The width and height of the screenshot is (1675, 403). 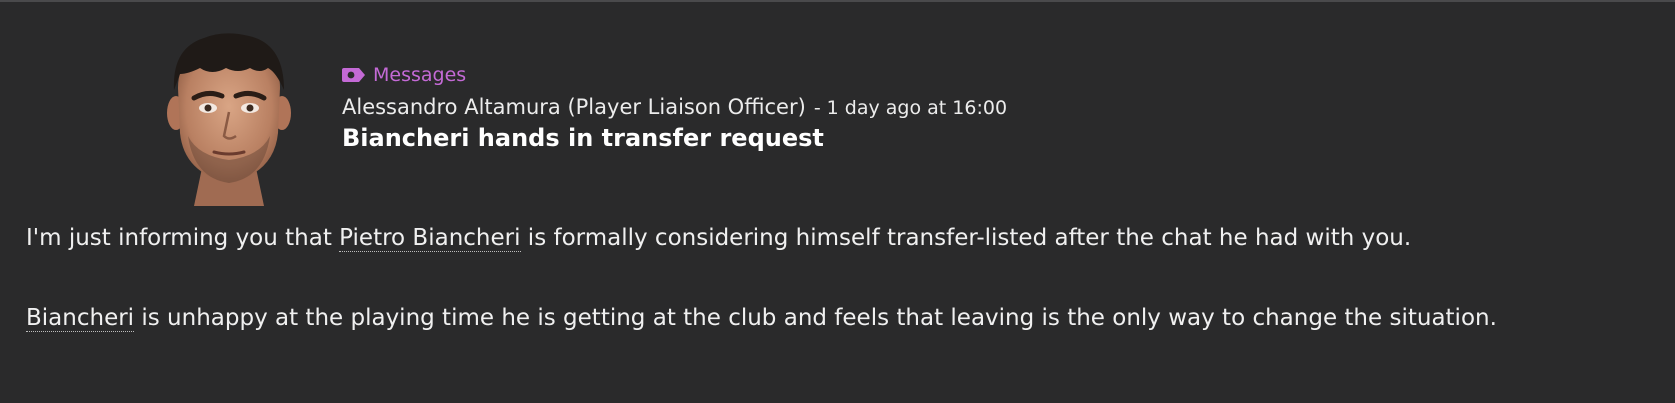 What do you see at coordinates (674, 75) in the screenshot?
I see `message-category: Messages` at bounding box center [674, 75].